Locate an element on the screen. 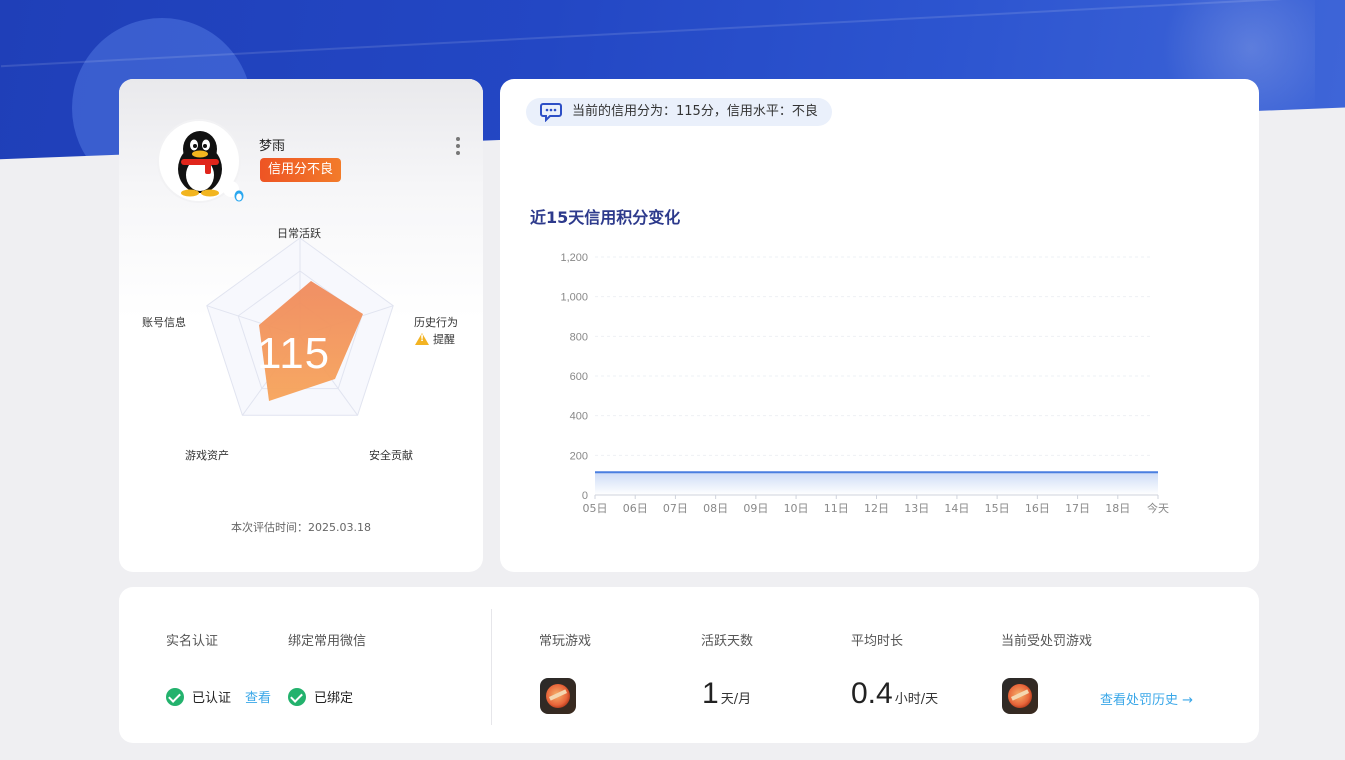 Image resolution: width=1345 pixels, height=760 pixels. qq-badge-icon is located at coordinates (233, 191).